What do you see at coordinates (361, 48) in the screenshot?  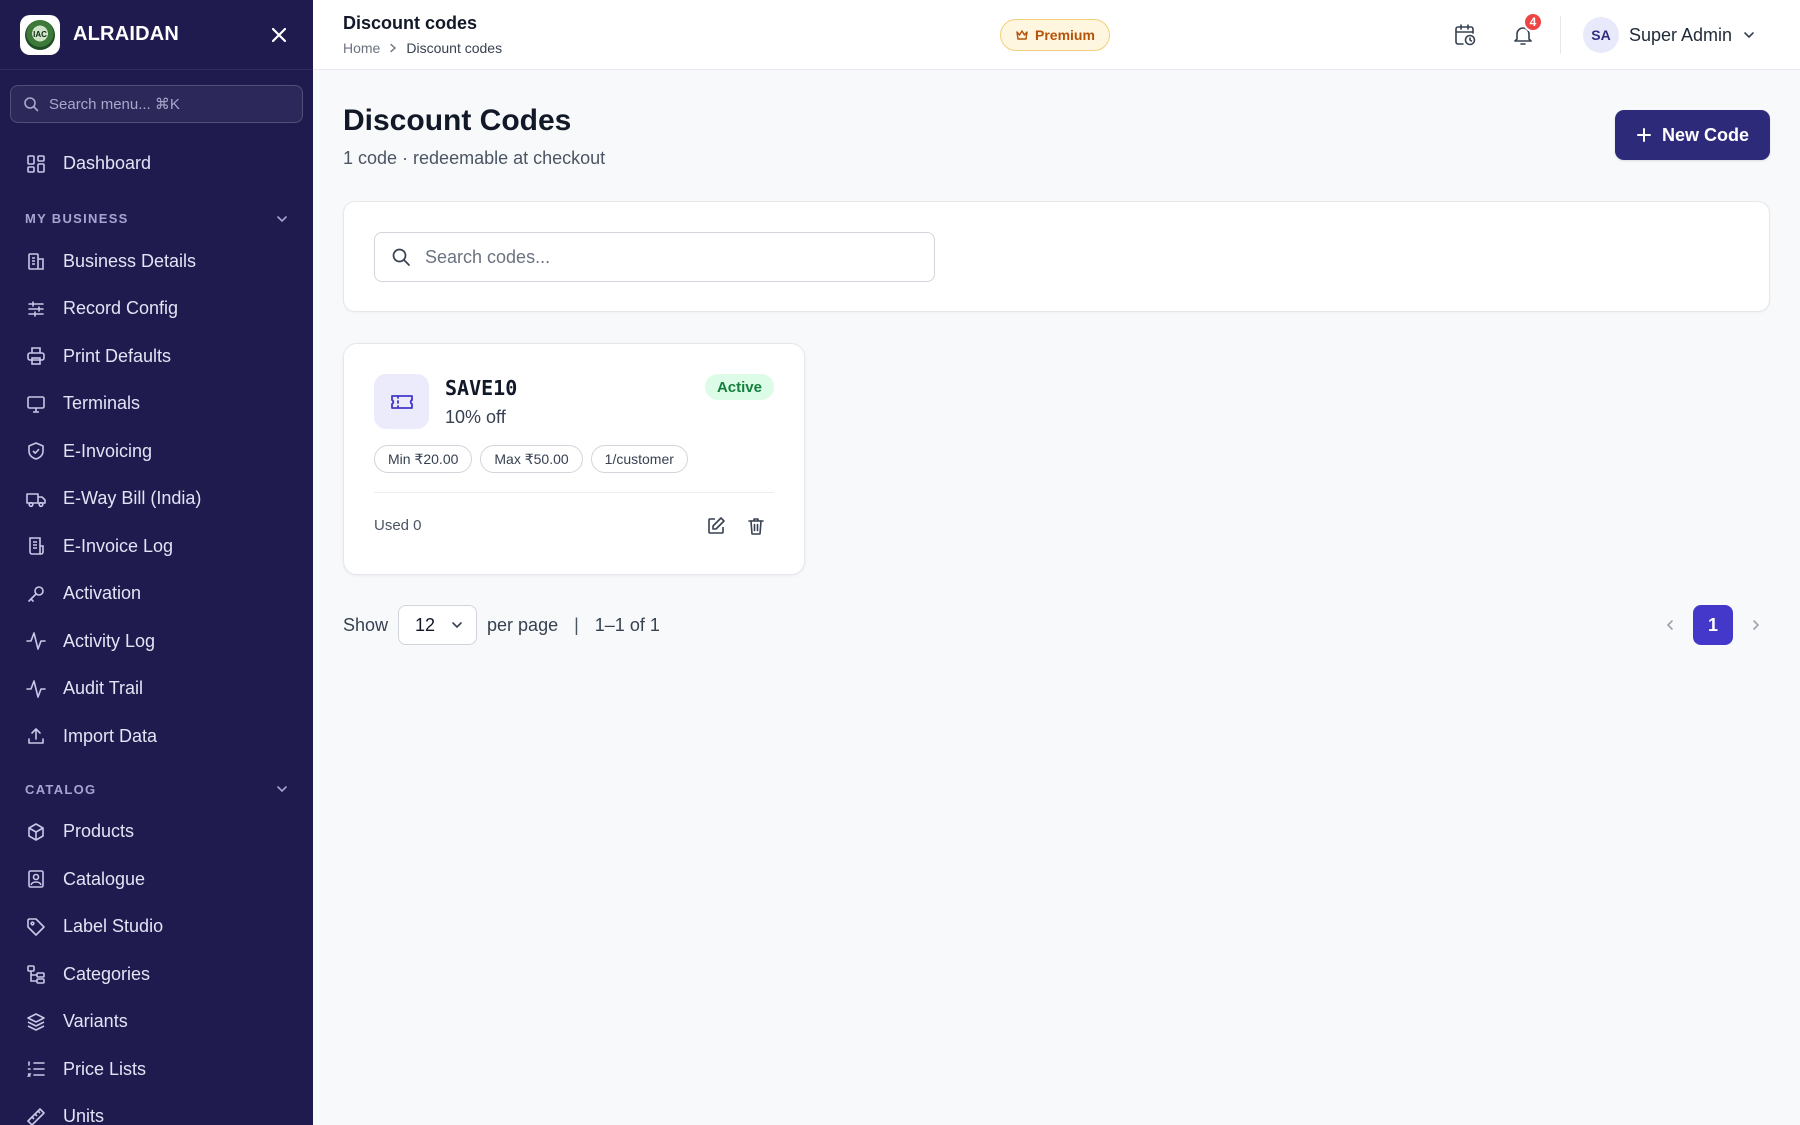 I see `breadcrumb-home: Home` at bounding box center [361, 48].